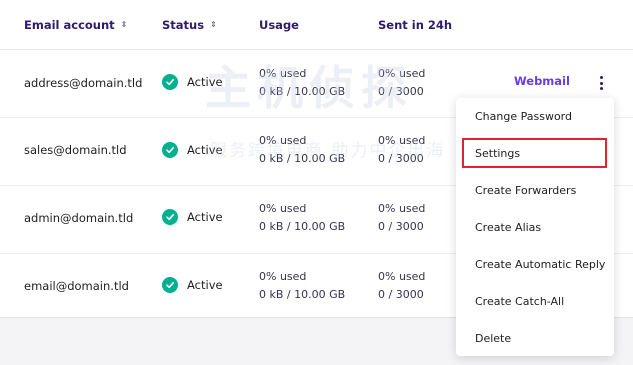 Image resolution: width=633 pixels, height=365 pixels. I want to click on settings-highlight-box, so click(534, 153).